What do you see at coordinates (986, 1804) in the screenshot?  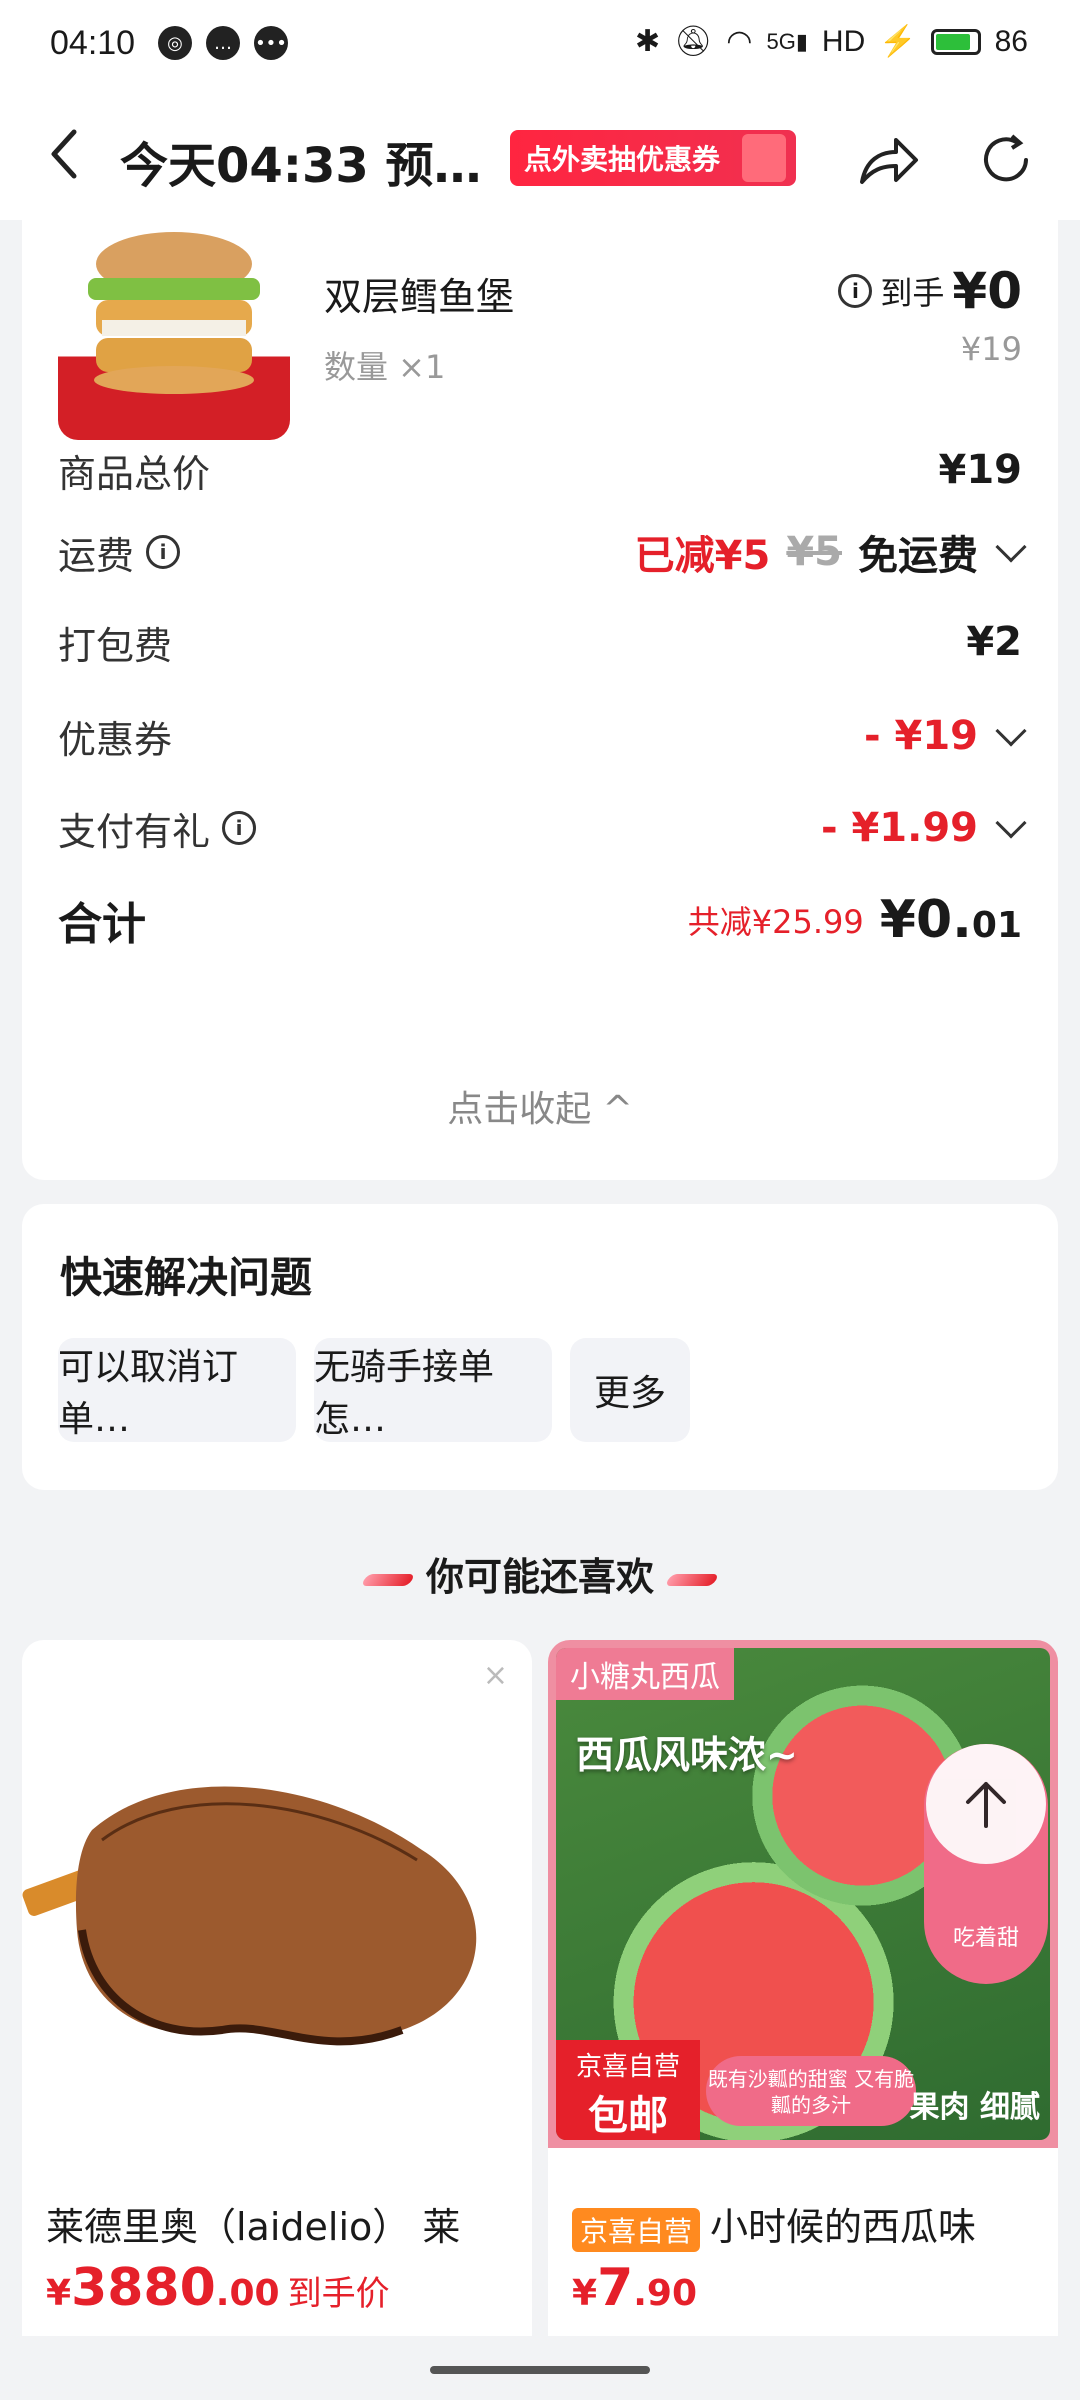 I see `arrow-up-icon` at bounding box center [986, 1804].